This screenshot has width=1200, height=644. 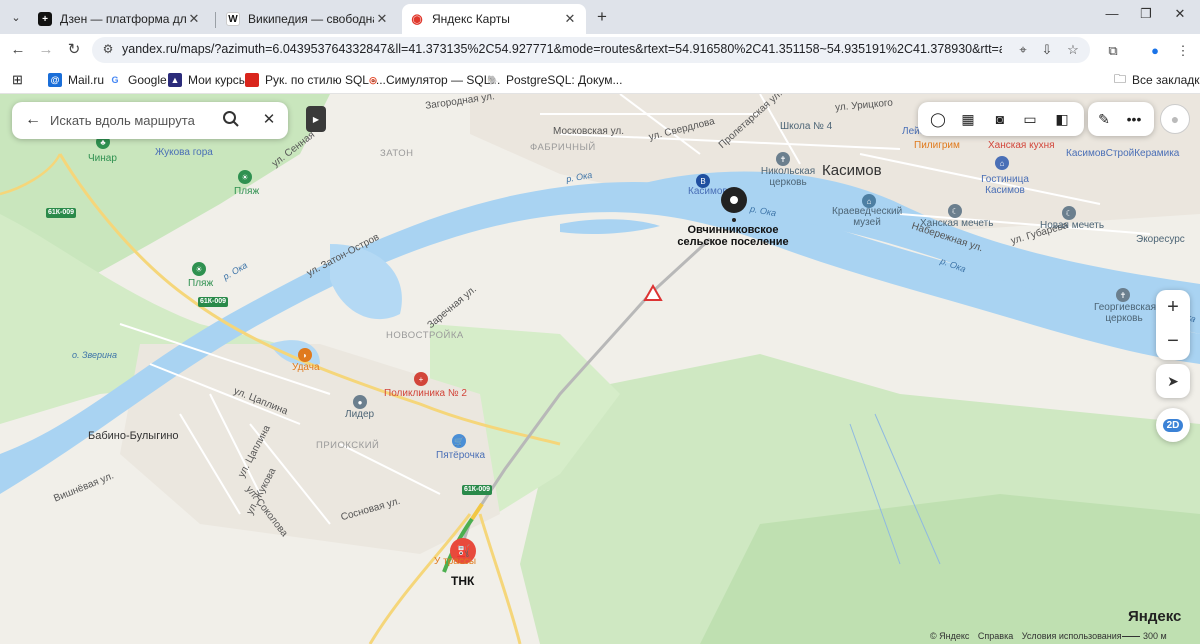 I want to click on poi-label: Новая мечеть, so click(x=1072, y=225).